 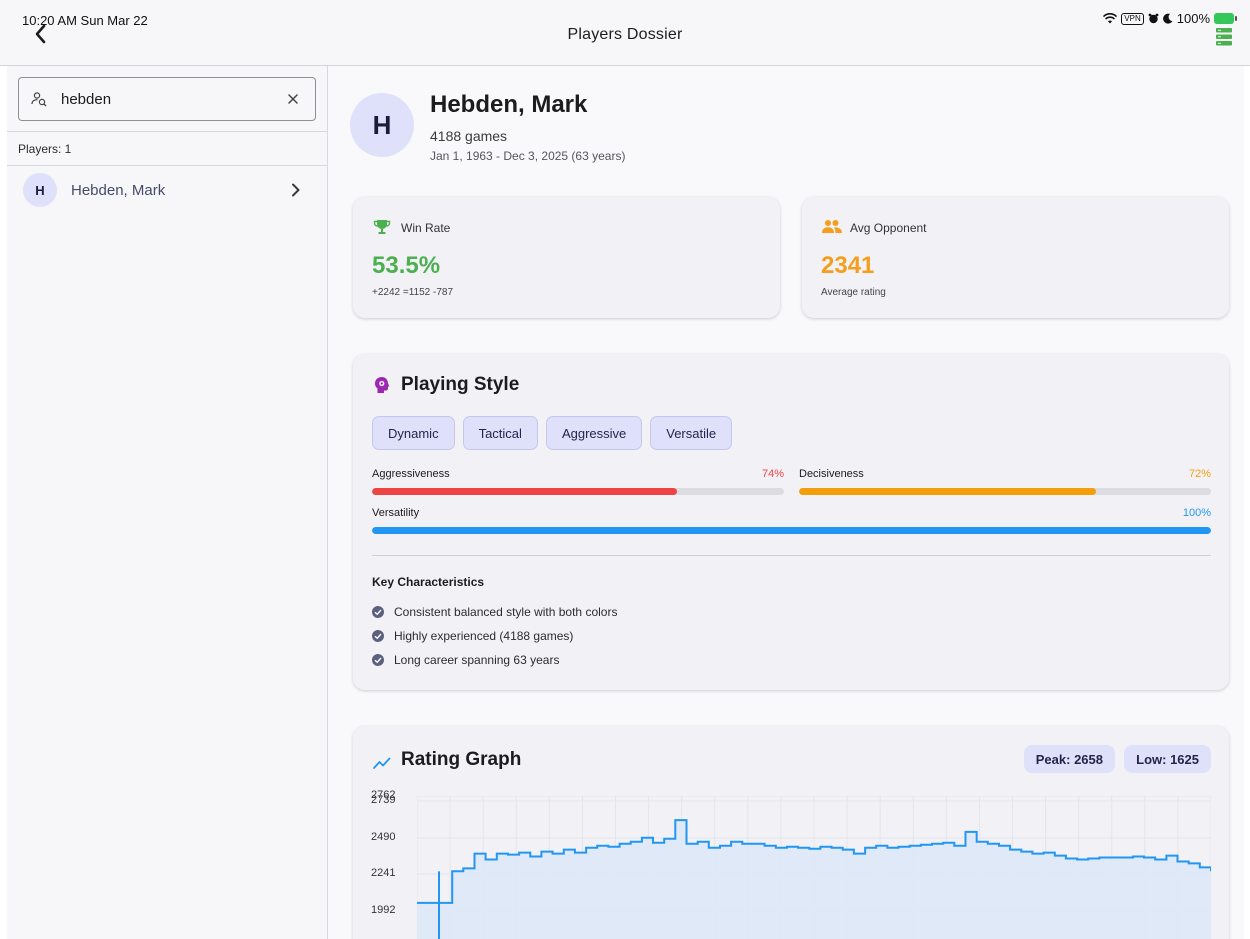 I want to click on peak-badge: Peak: 2658, so click(x=1069, y=759).